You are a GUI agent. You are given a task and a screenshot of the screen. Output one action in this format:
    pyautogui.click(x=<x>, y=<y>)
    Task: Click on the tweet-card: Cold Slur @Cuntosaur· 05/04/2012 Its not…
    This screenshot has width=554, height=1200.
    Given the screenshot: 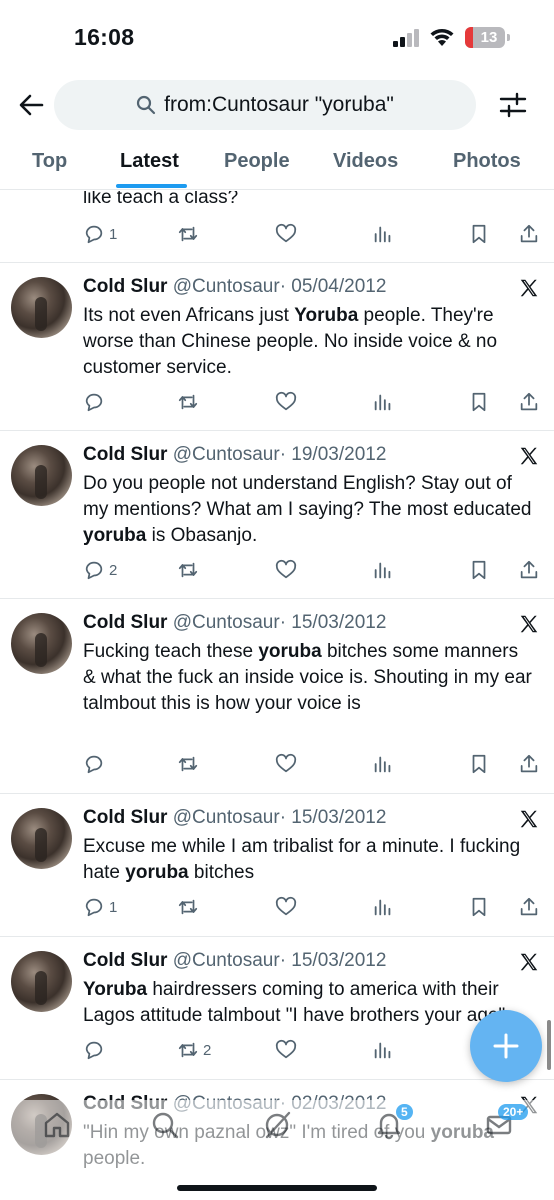 What is the action you would take?
    pyautogui.click(x=277, y=347)
    